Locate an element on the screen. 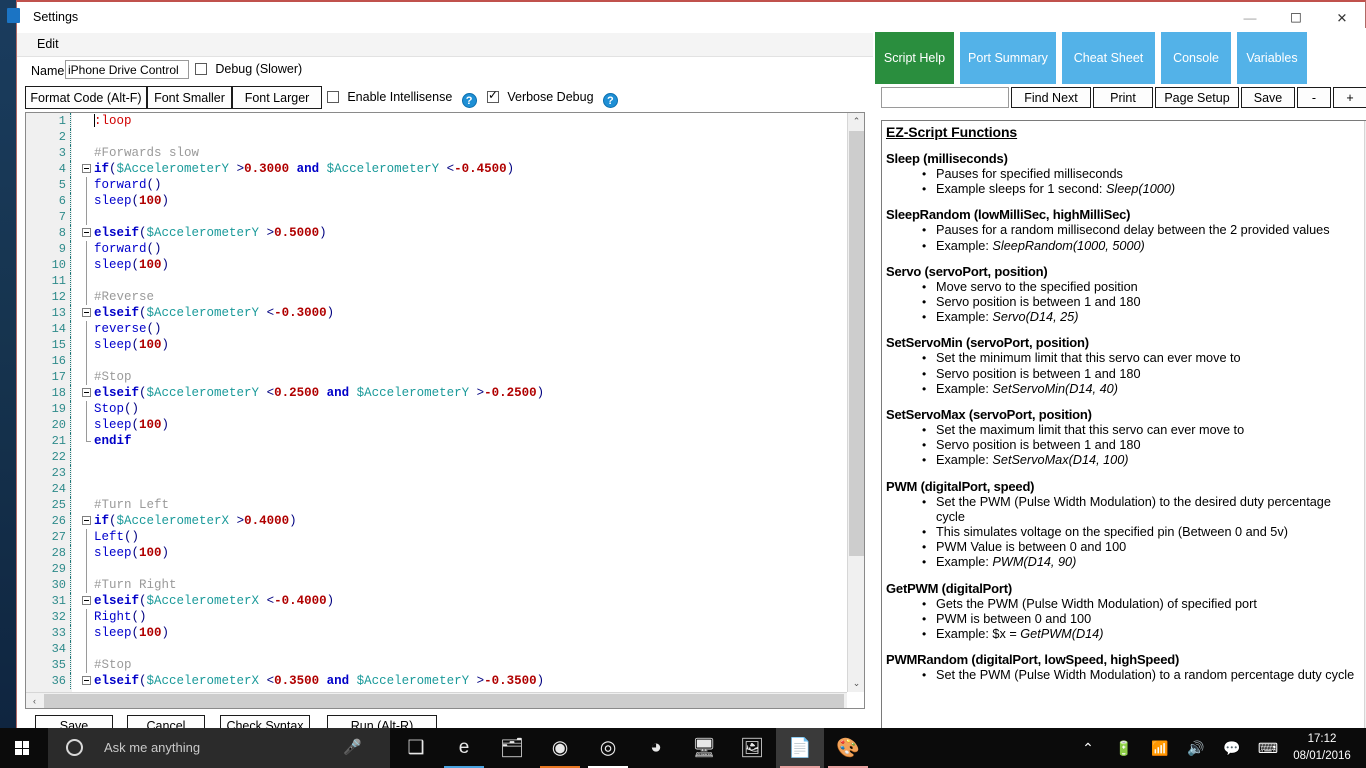 The width and height of the screenshot is (1366, 768). code-line: 27 Left() is located at coordinates (436, 537).